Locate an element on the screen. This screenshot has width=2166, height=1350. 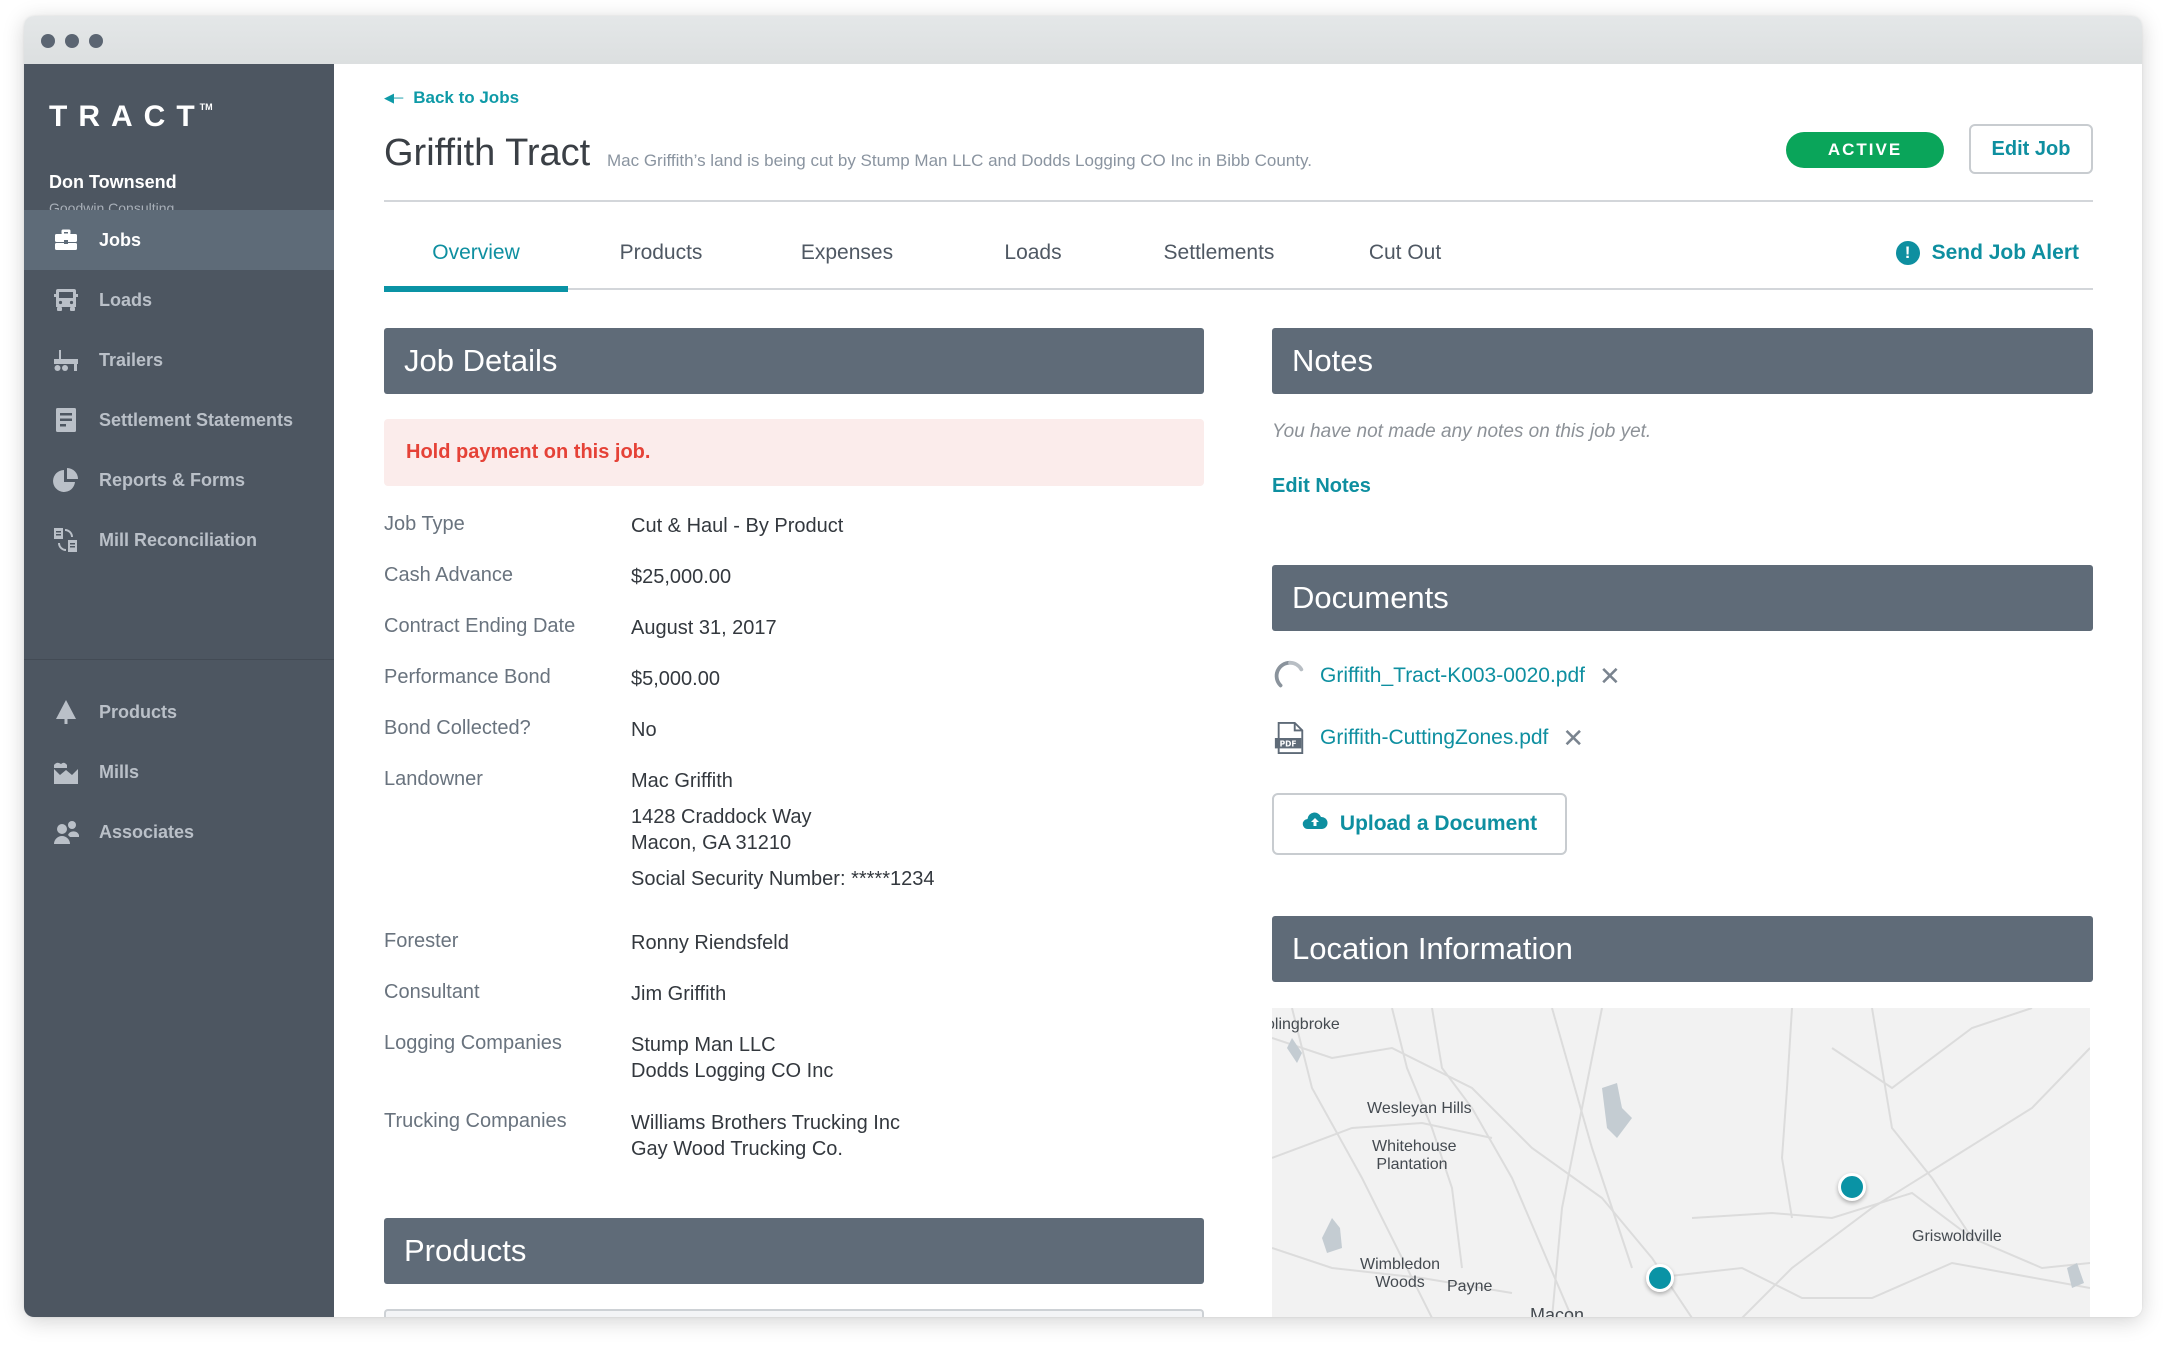
people-icon is located at coordinates (66, 832).